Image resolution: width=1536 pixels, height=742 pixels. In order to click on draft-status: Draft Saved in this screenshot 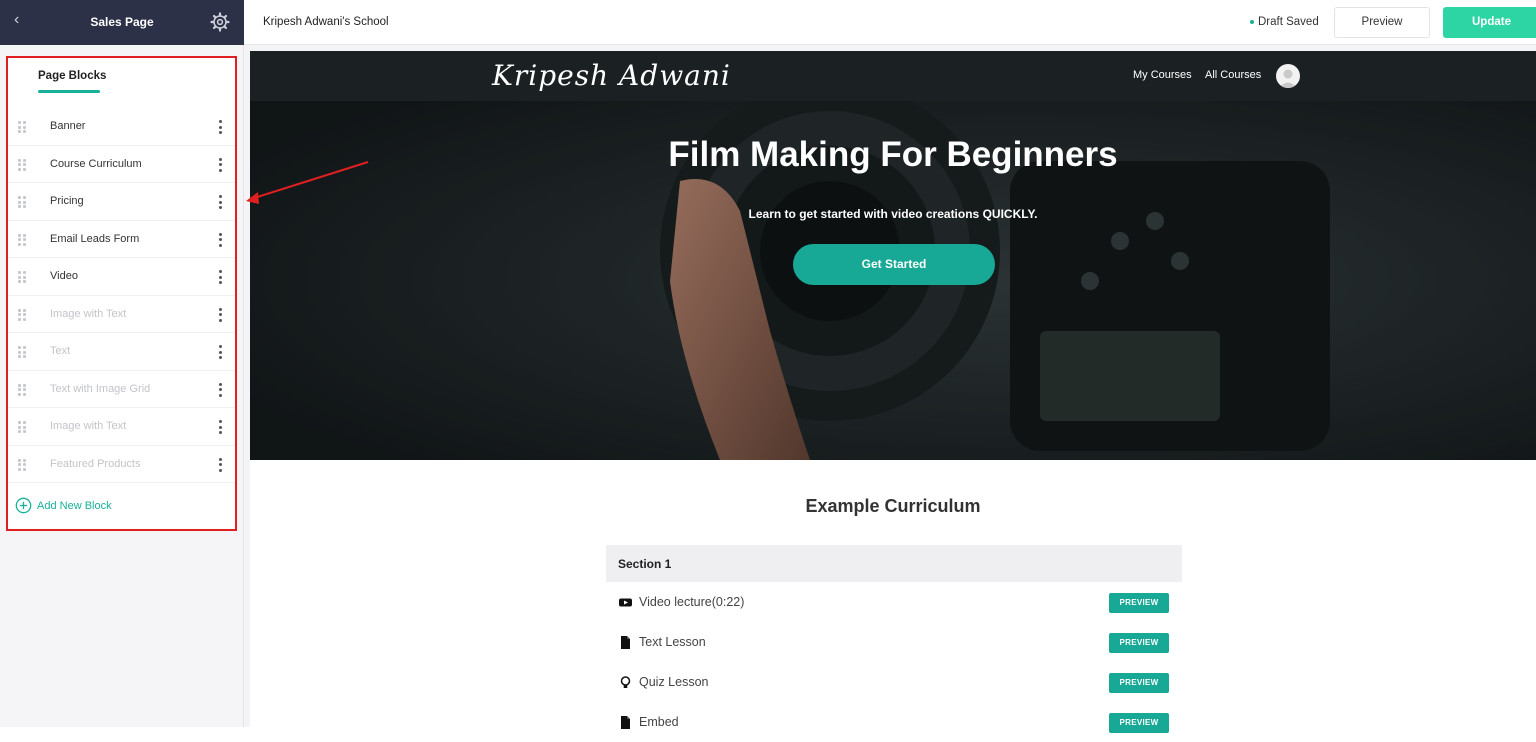, I will do `click(1284, 22)`.